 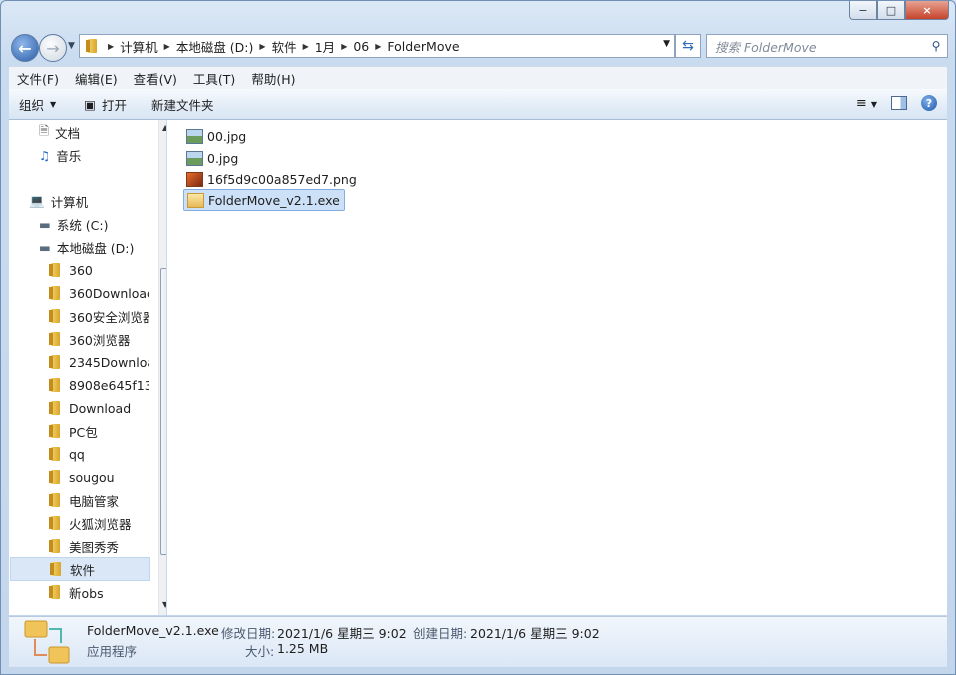 What do you see at coordinates (325, 46) in the screenshot?
I see `breadcrumb-january: 1月` at bounding box center [325, 46].